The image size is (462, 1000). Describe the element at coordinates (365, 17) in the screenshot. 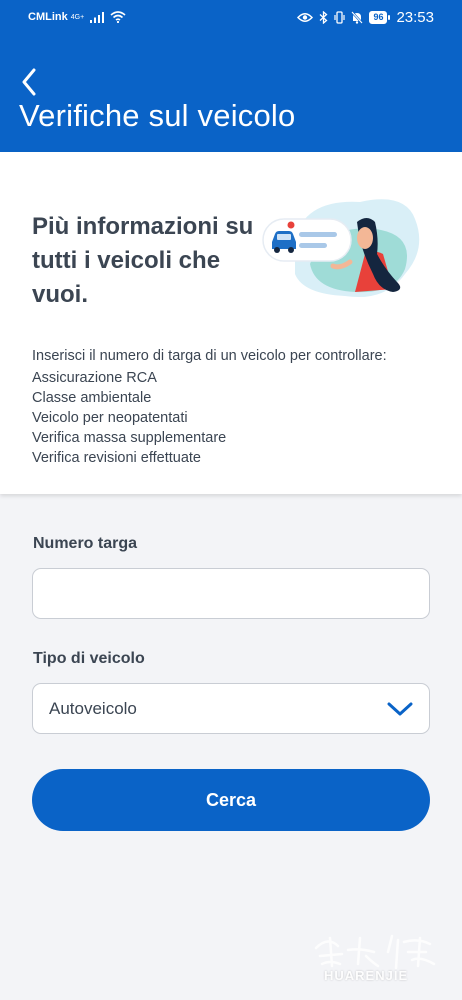

I see `status-right: 96 23:53` at that location.